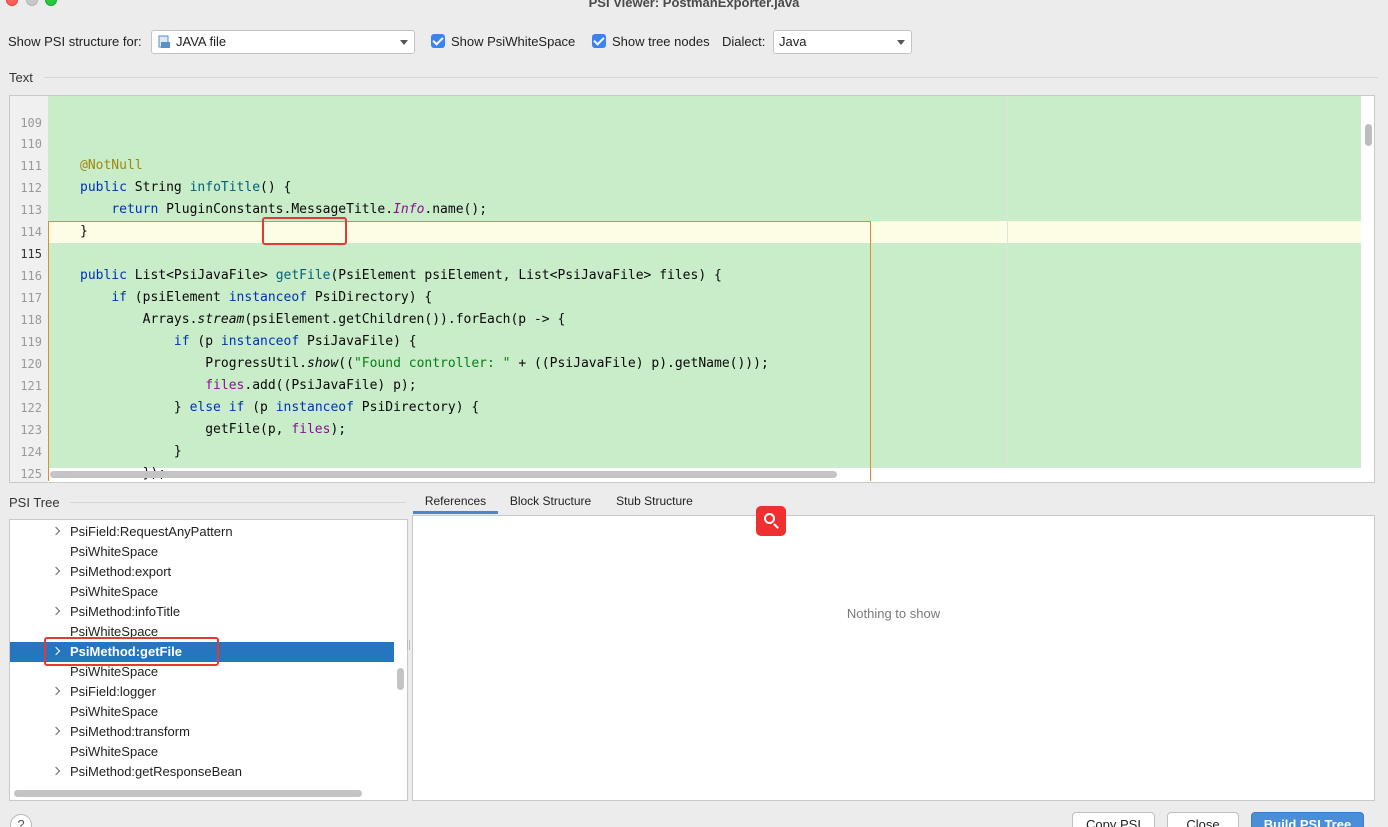 This screenshot has width=1388, height=827. What do you see at coordinates (188, 793) in the screenshot?
I see `tree-horizontal-scrollbar` at bounding box center [188, 793].